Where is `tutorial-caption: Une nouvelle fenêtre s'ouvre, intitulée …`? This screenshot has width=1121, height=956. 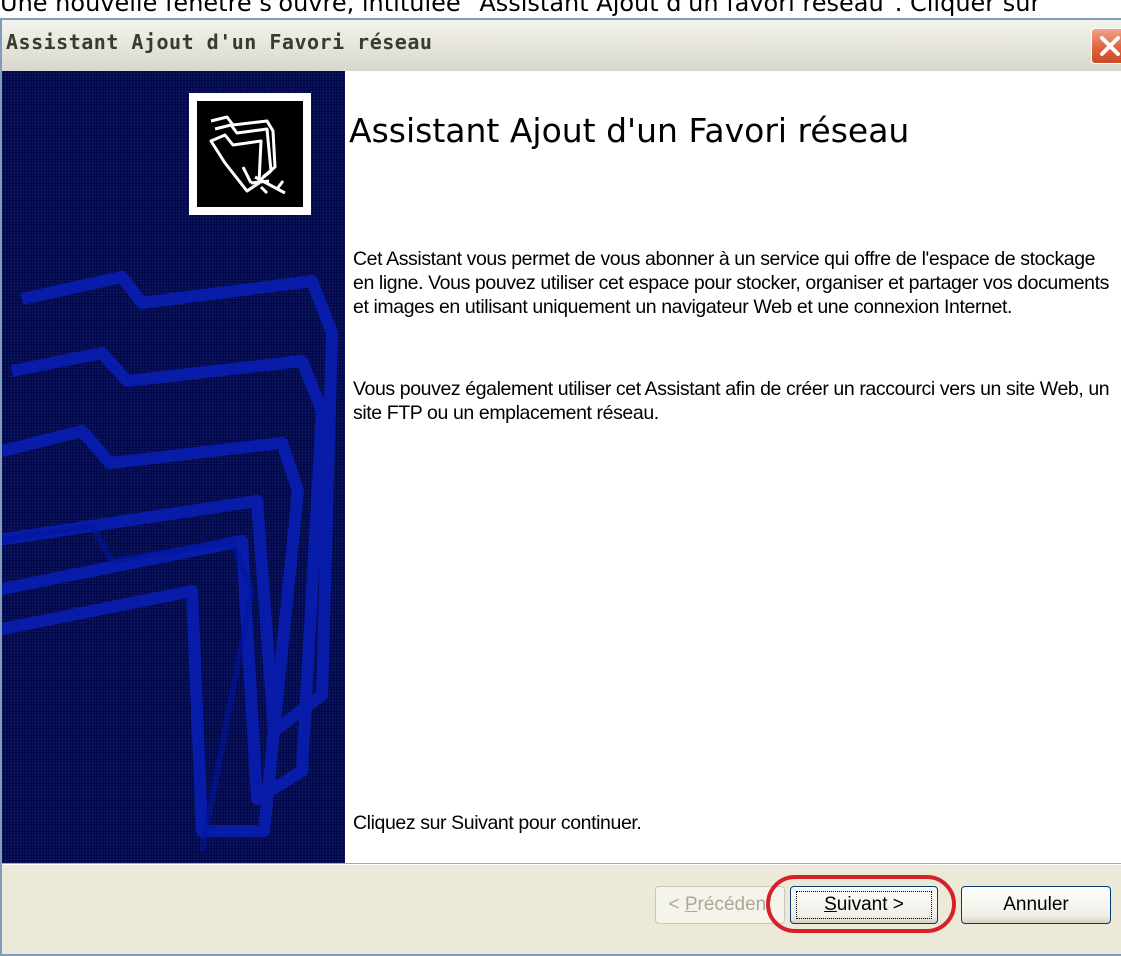
tutorial-caption: Une nouvelle fenêtre s'ouvre, intitulée … is located at coordinates (520, 8).